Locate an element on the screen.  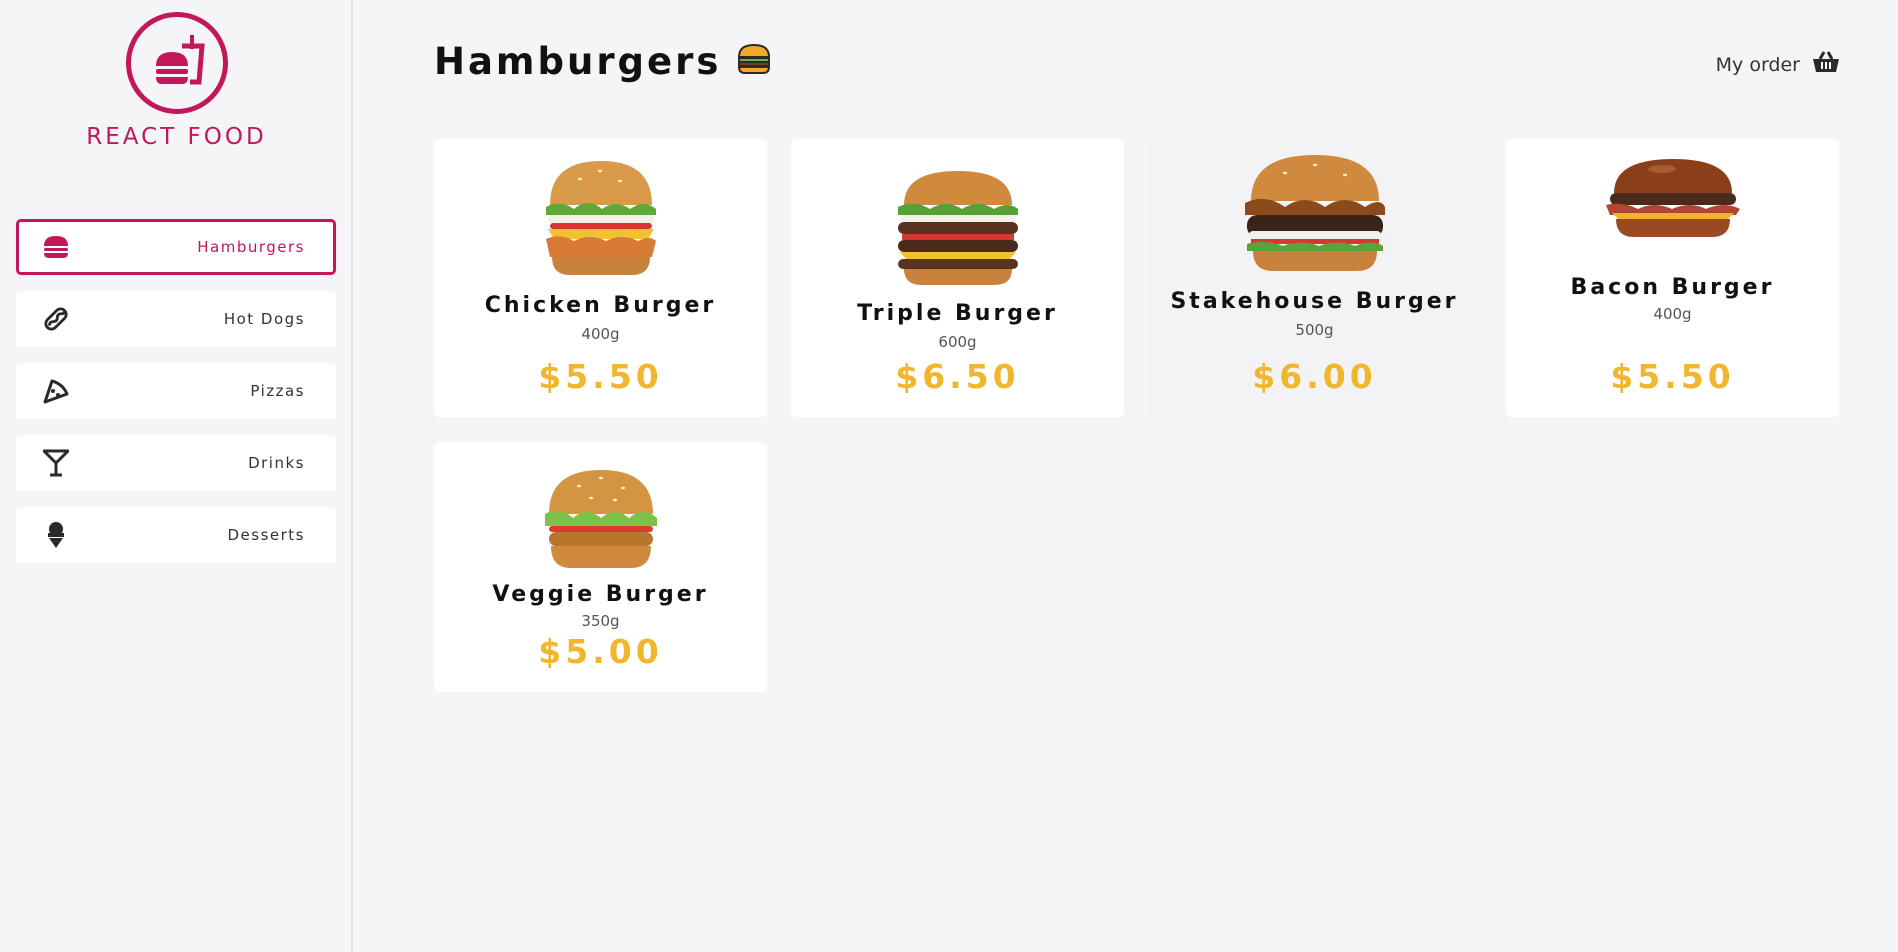
brand-title: REACT FOOD is located at coordinates (176, 137).